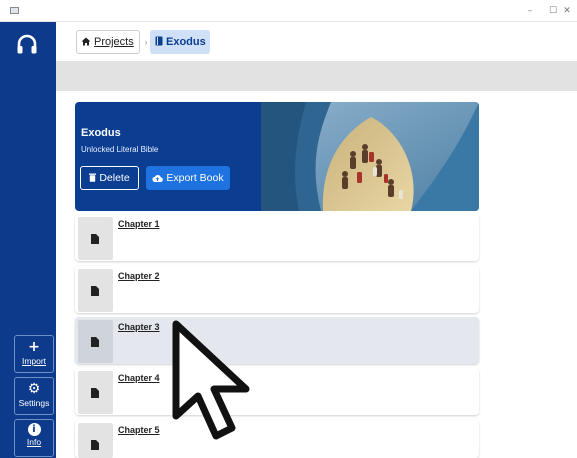 The height and width of the screenshot is (458, 577). Describe the element at coordinates (211, 380) in the screenshot. I see `mouse-pointer-icon` at that location.